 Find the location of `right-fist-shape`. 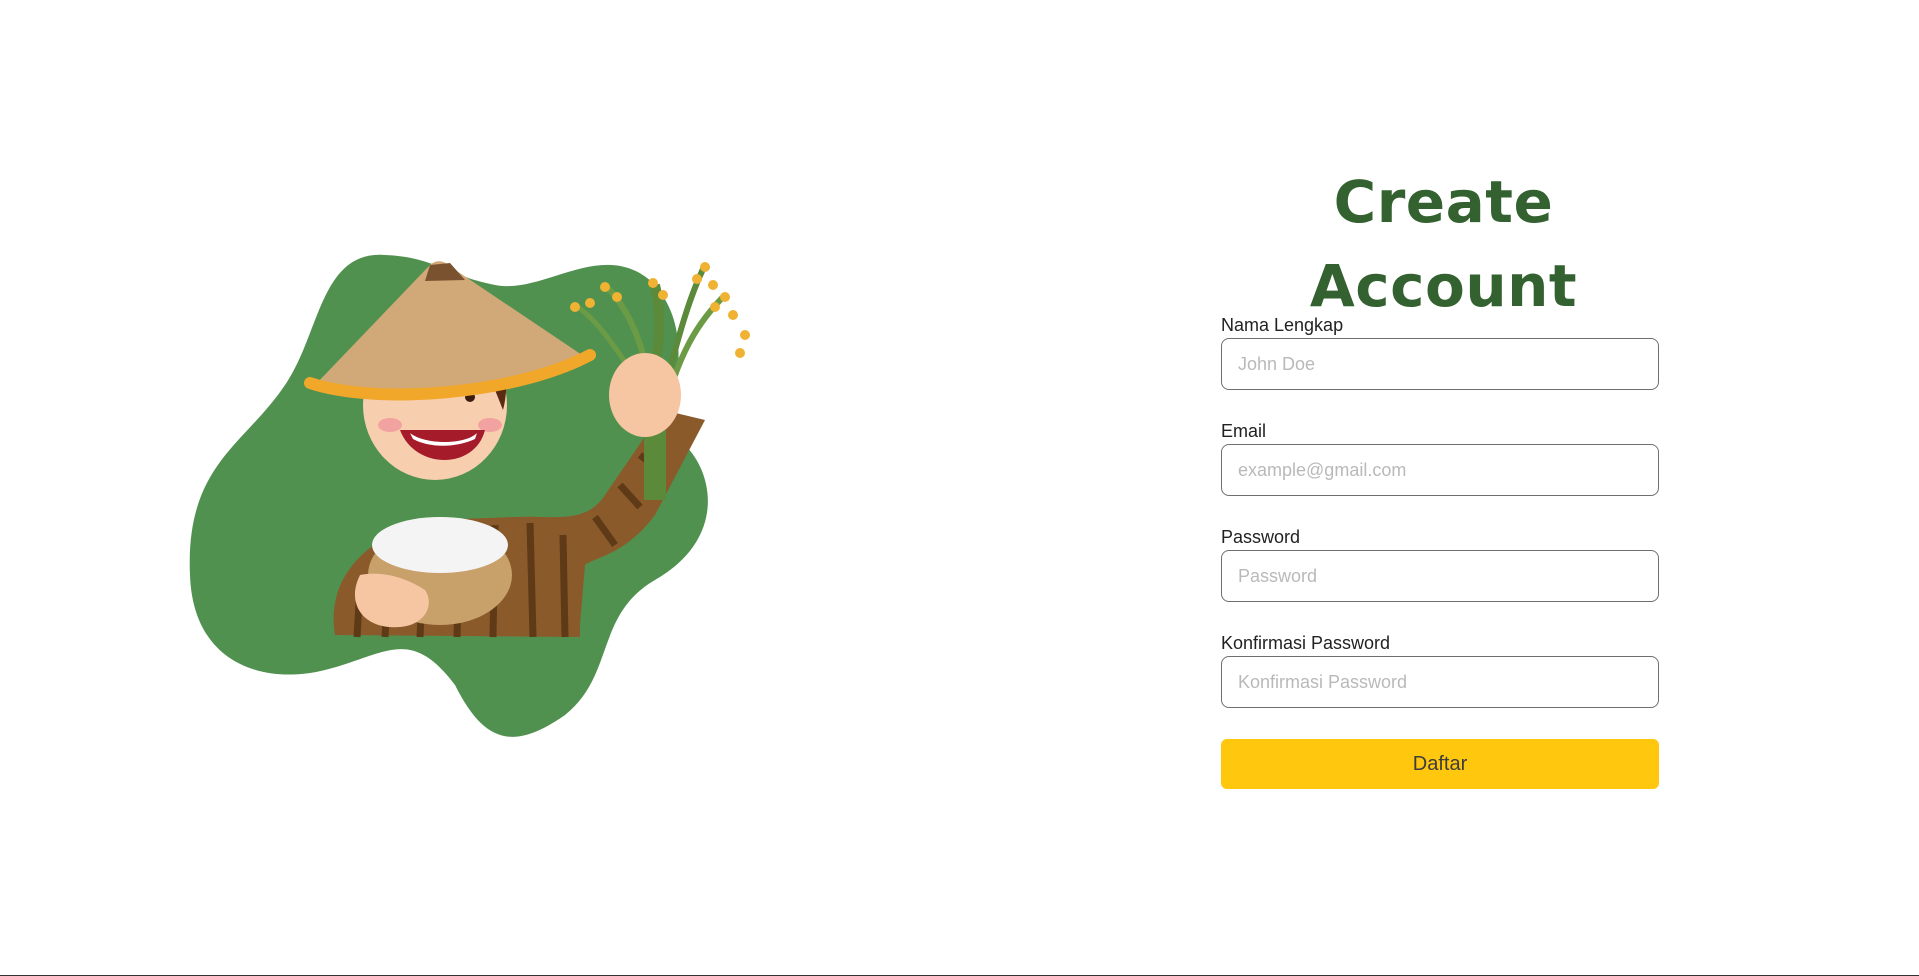

right-fist-shape is located at coordinates (645, 395).